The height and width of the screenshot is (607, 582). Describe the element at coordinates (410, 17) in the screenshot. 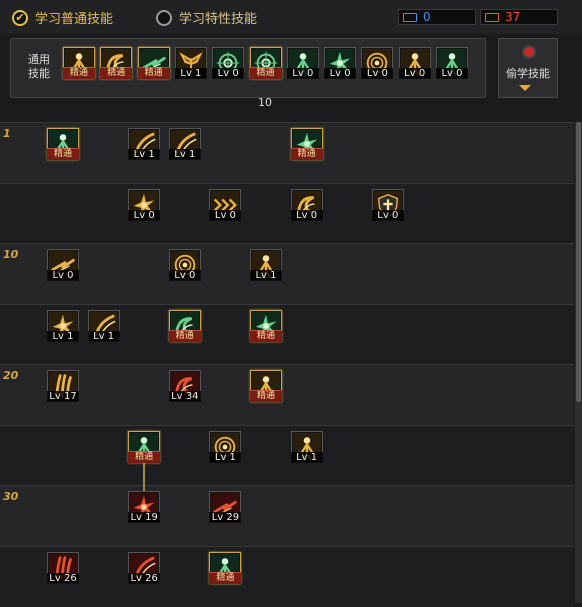

I see `sp-icon` at that location.